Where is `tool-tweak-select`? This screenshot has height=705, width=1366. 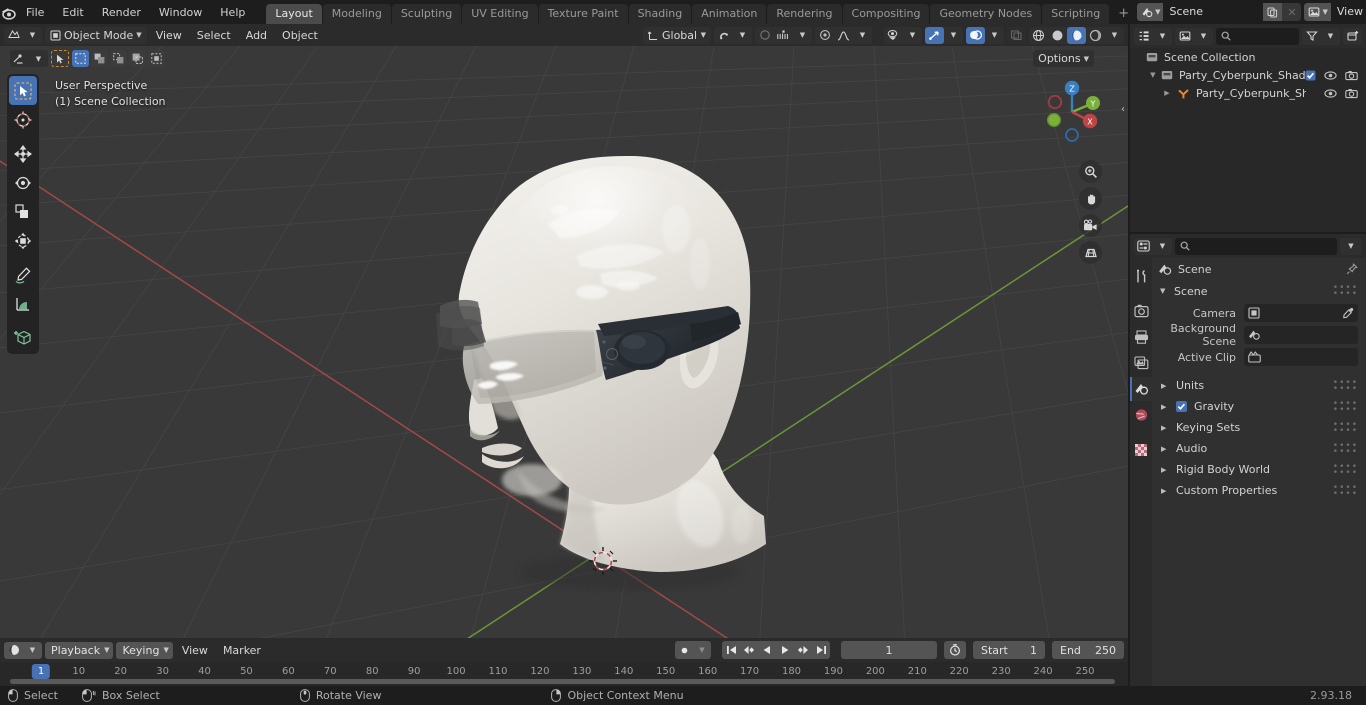 tool-tweak-select is located at coordinates (23, 90).